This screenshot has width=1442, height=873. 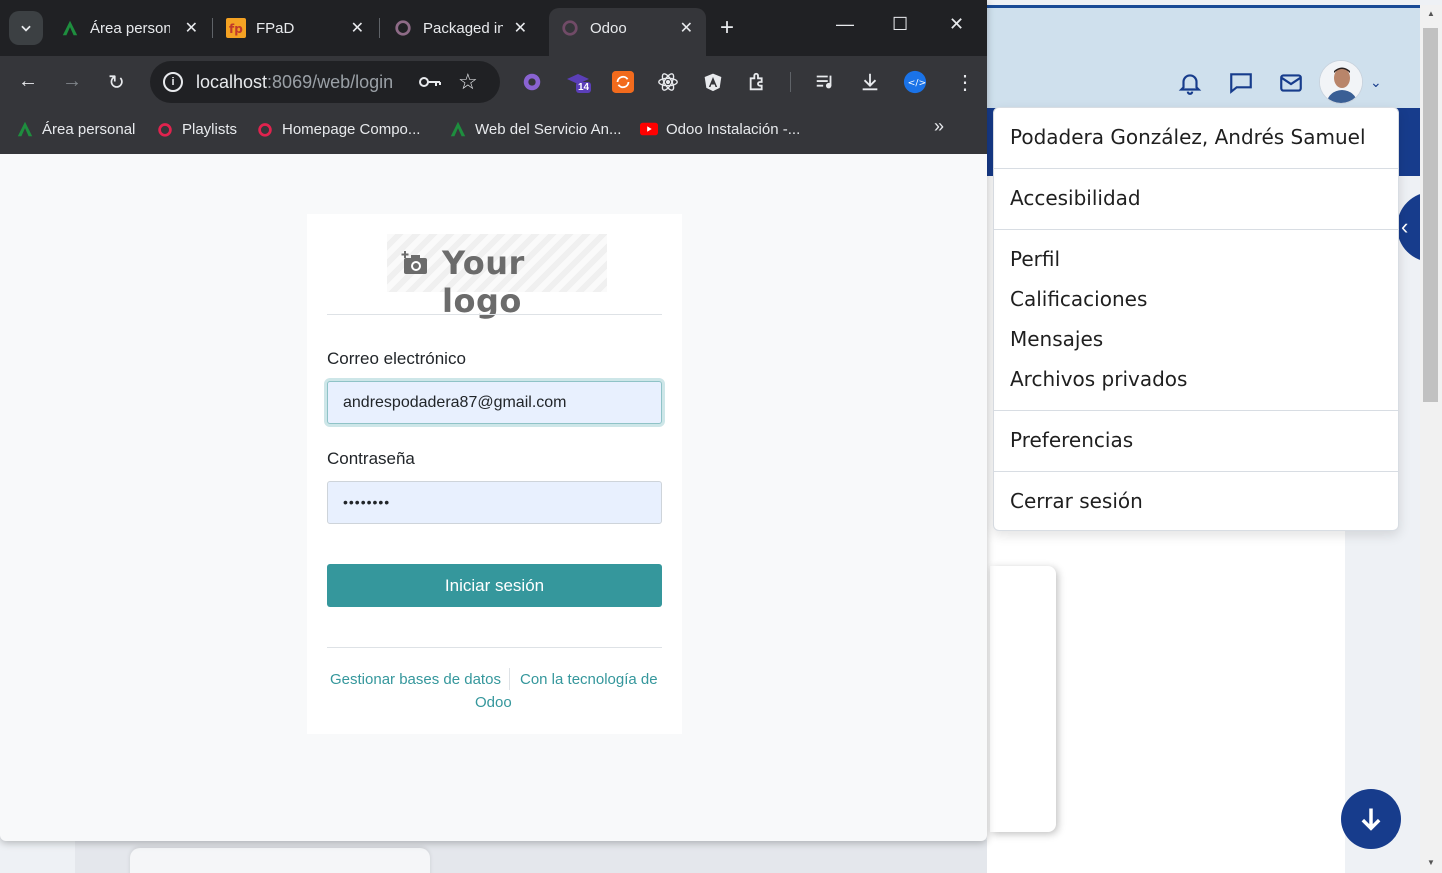 What do you see at coordinates (626, 28) in the screenshot?
I see `tab-odoo: Odoo ✕` at bounding box center [626, 28].